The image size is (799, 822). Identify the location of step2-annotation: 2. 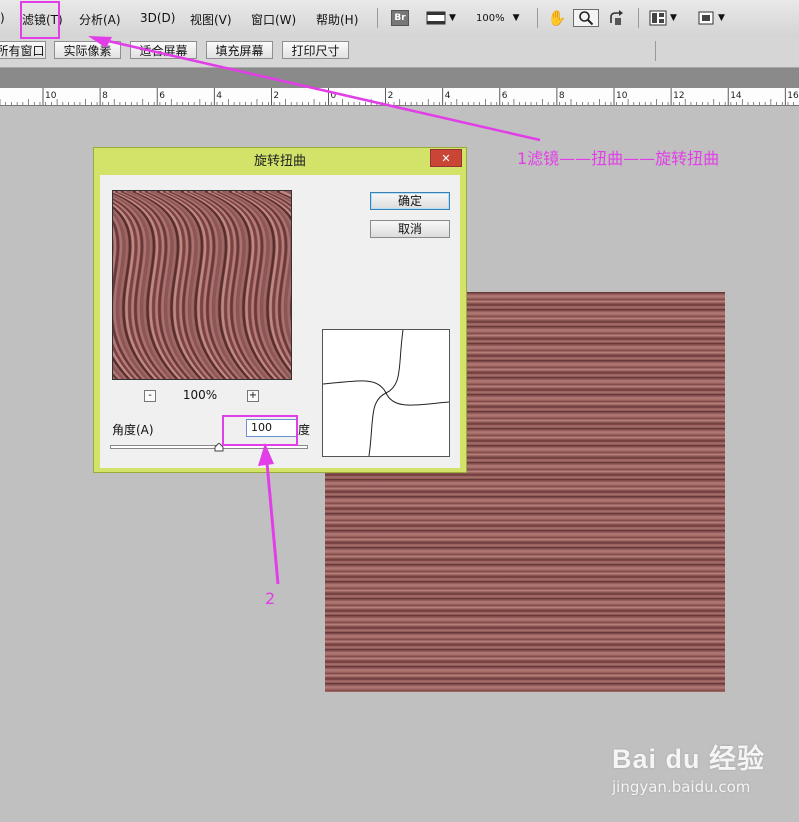
(270, 598).